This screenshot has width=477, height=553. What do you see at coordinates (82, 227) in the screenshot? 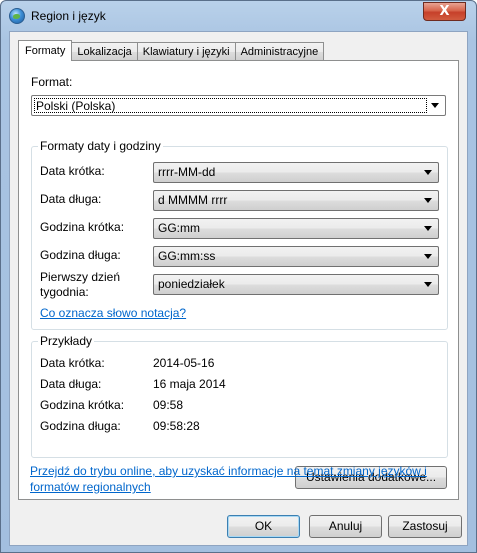
I see `short-time-label: Godzina krótka:` at bounding box center [82, 227].